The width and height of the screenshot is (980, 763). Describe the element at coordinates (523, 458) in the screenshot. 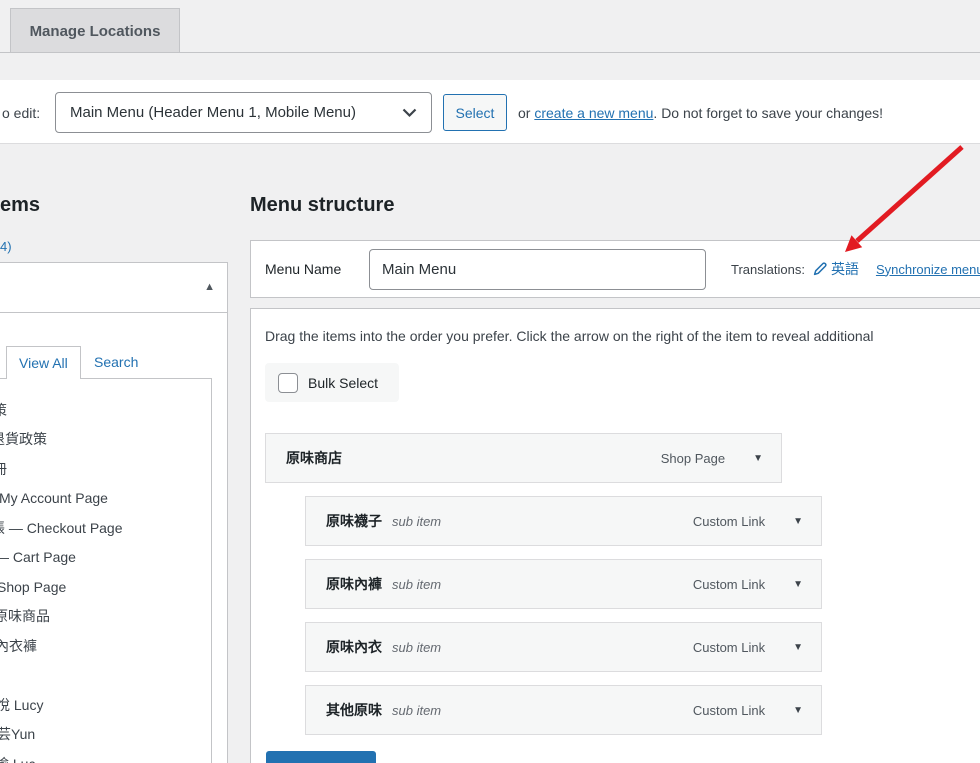

I see `menu-item-bar: 原味商店 Shop Page ▼` at that location.